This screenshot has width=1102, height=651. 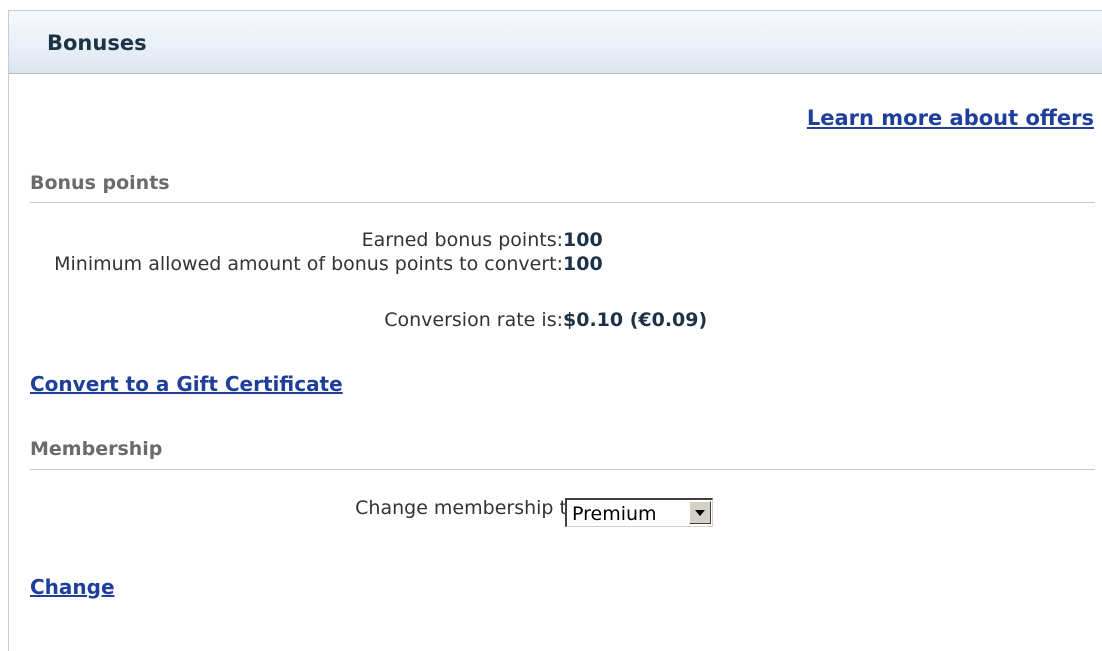 I want to click on convert-gift-certificate-link: Convert to a Gift Certificate, so click(x=186, y=384).